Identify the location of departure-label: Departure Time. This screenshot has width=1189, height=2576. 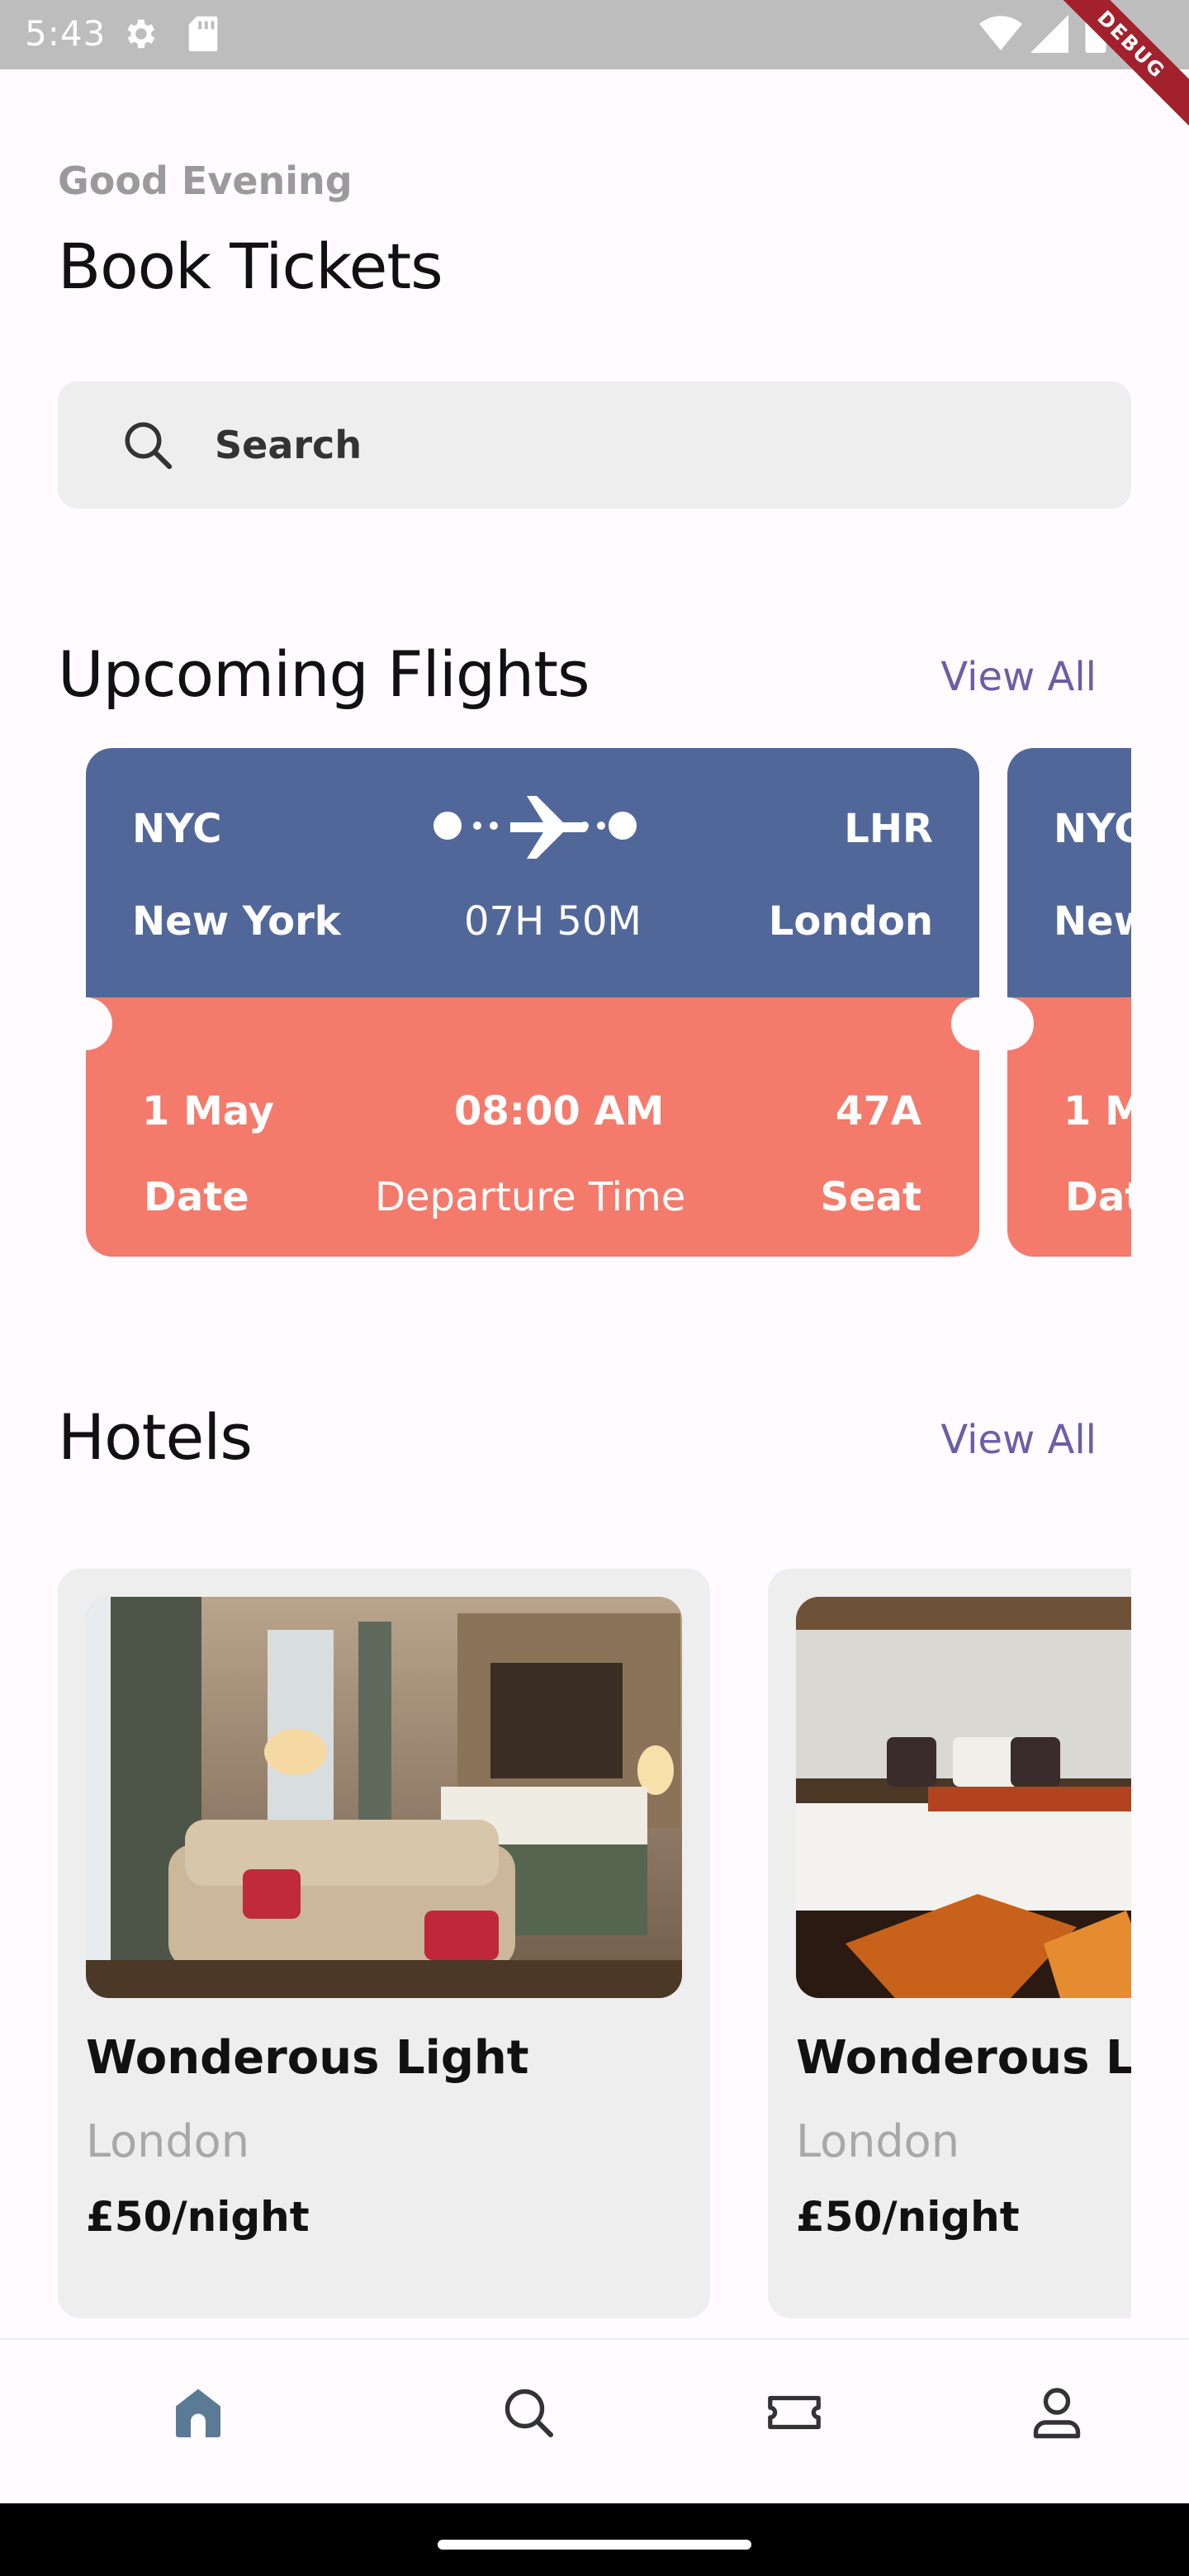
(530, 1197).